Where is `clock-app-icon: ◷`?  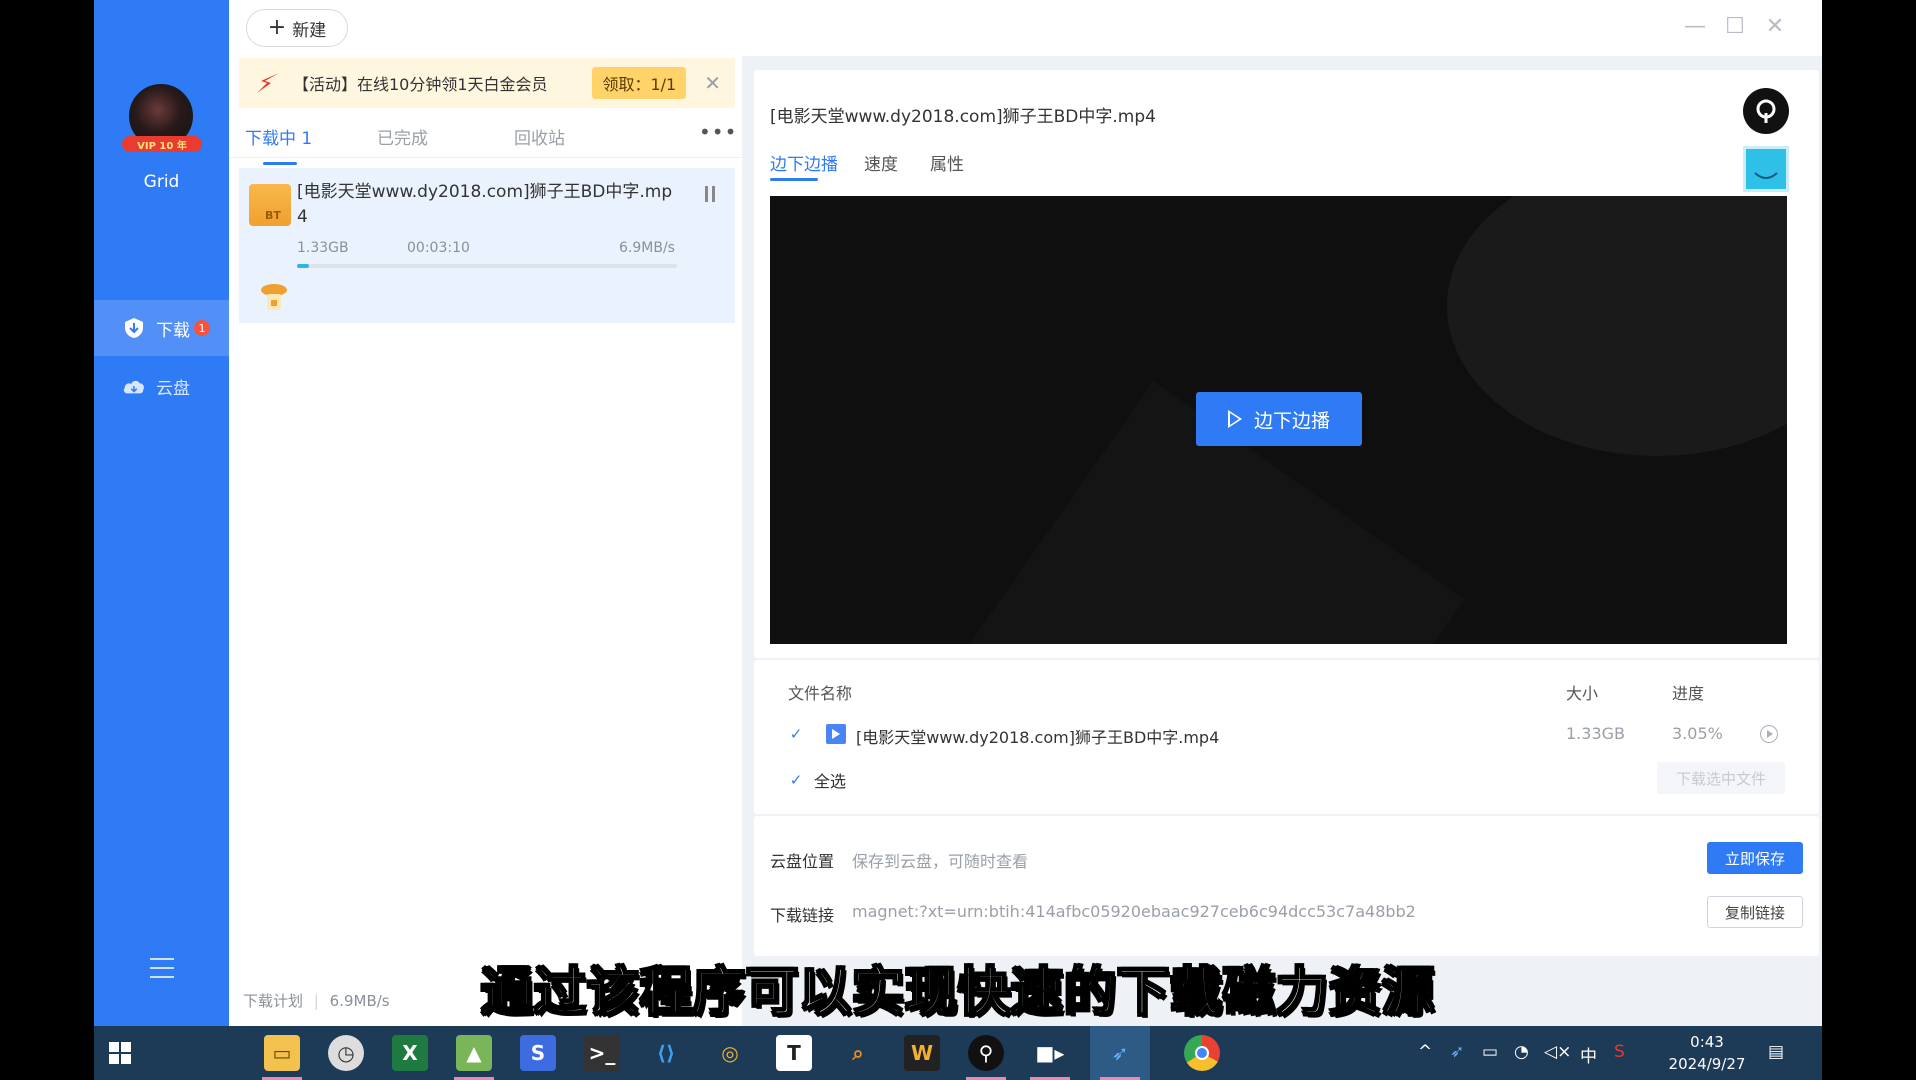 clock-app-icon: ◷ is located at coordinates (346, 1053).